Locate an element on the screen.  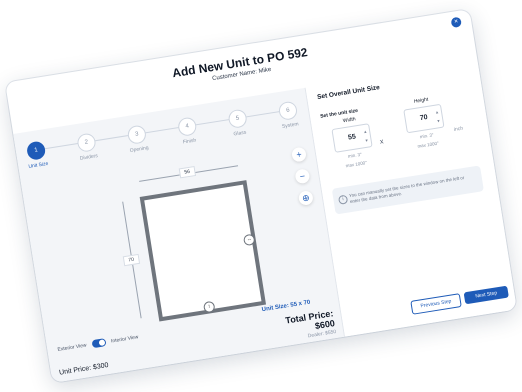
step-finish: 4 Finish is located at coordinates (188, 131).